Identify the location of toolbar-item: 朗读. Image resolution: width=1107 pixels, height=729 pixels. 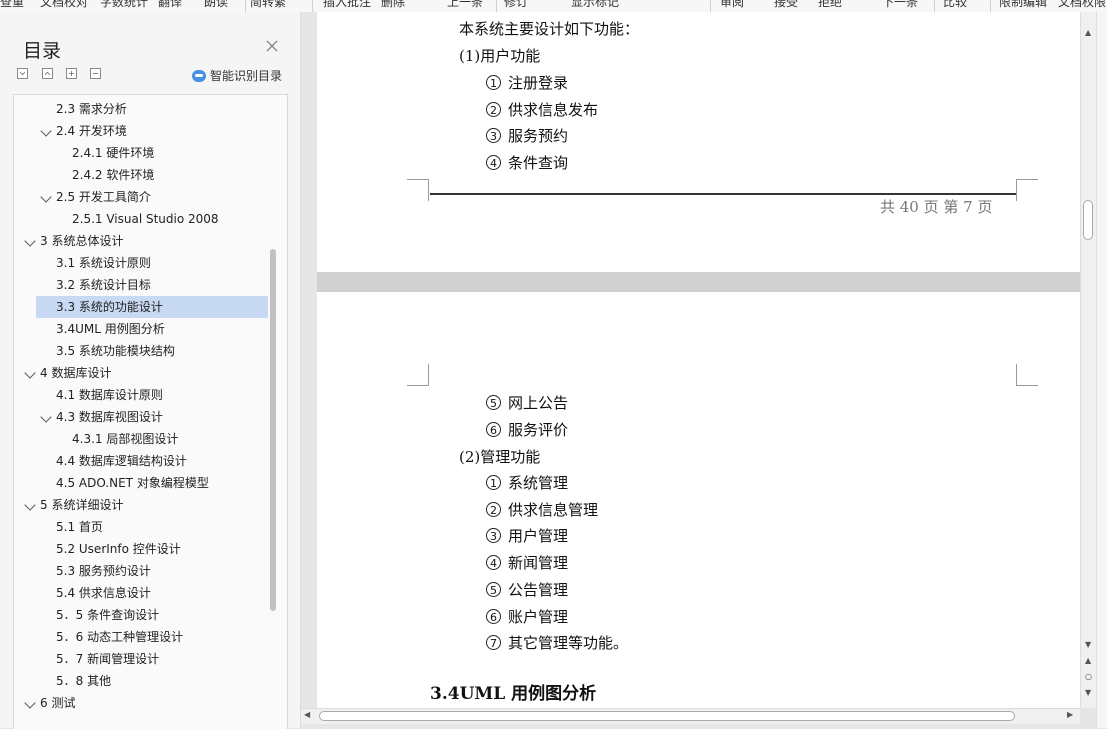
(216, 5).